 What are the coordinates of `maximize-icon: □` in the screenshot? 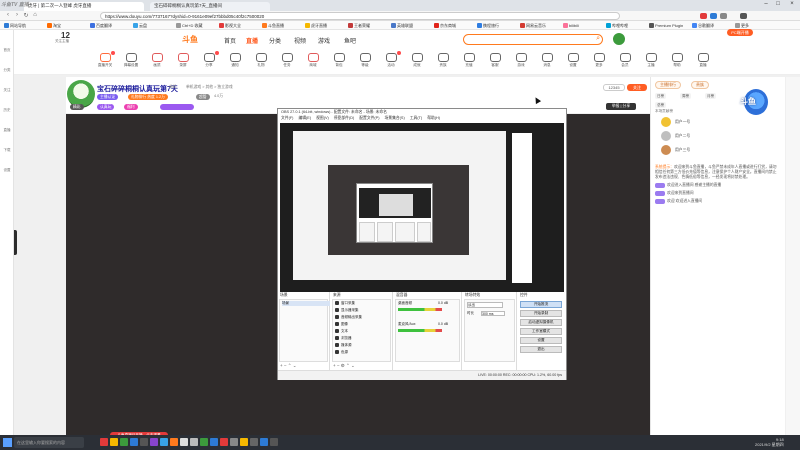 It's located at (778, 5).